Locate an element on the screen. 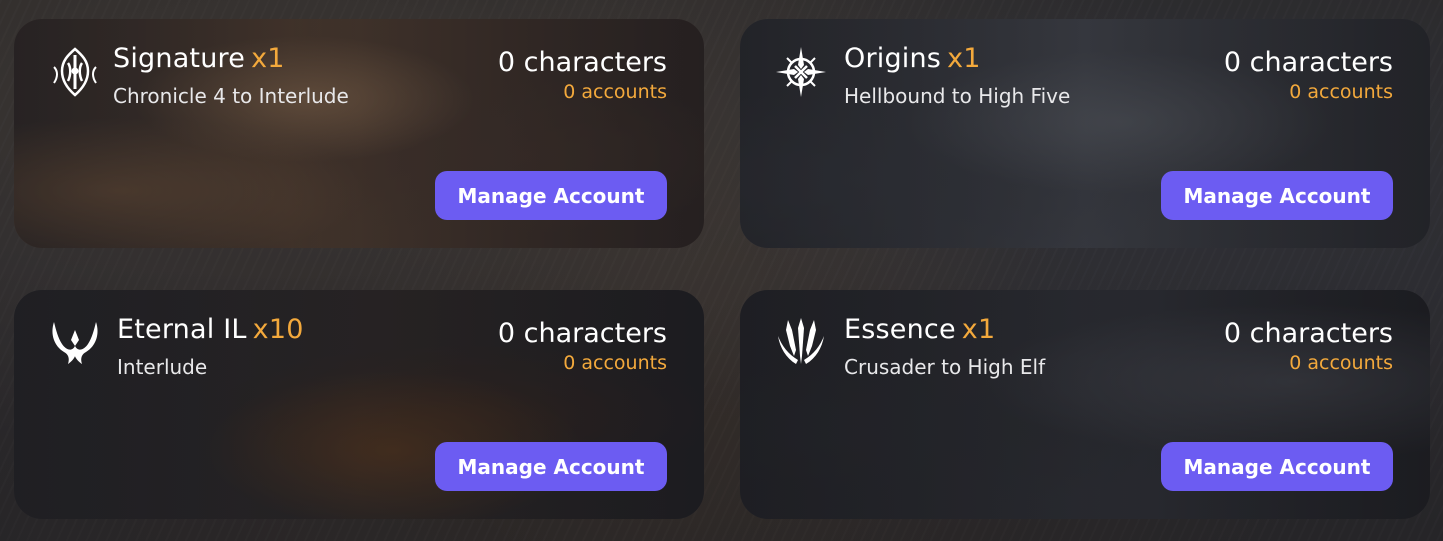 The width and height of the screenshot is (1443, 541). server-title: Essence x1 is located at coordinates (919, 329).